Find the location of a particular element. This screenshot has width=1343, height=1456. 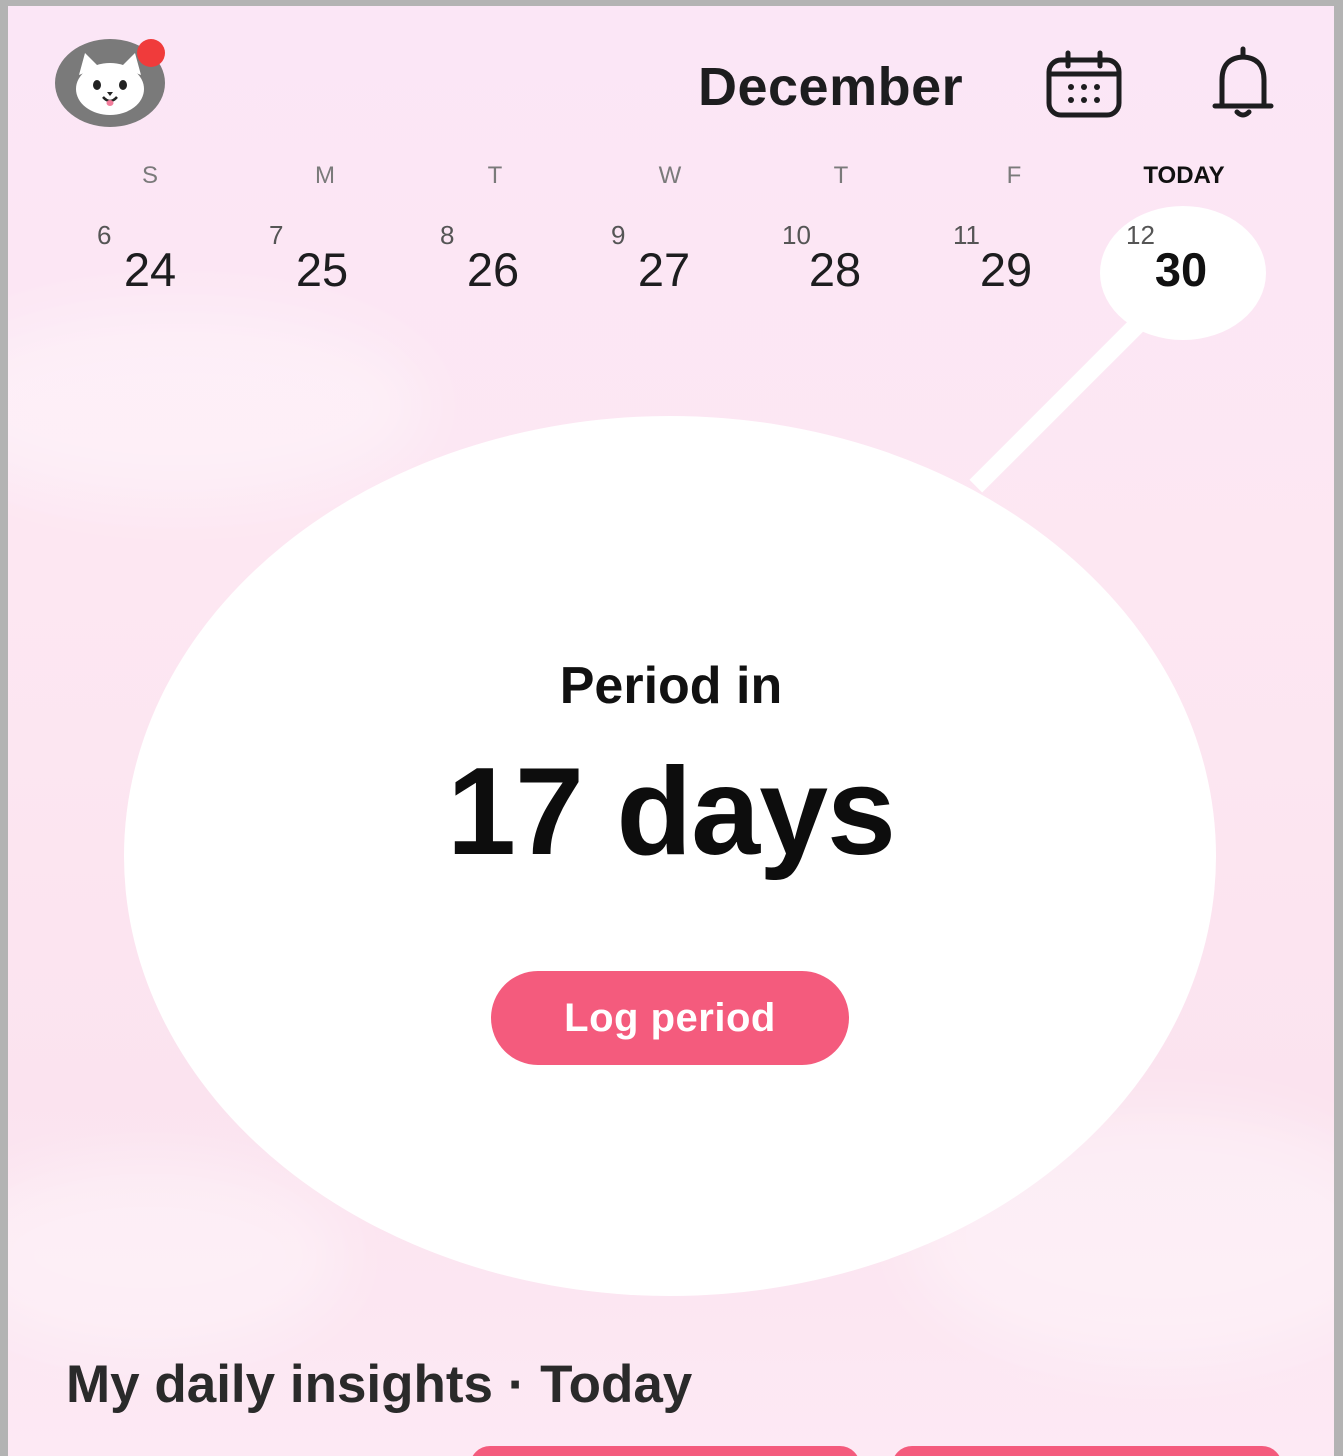

date-cell-selected: 12 30 is located at coordinates (1181, 273).